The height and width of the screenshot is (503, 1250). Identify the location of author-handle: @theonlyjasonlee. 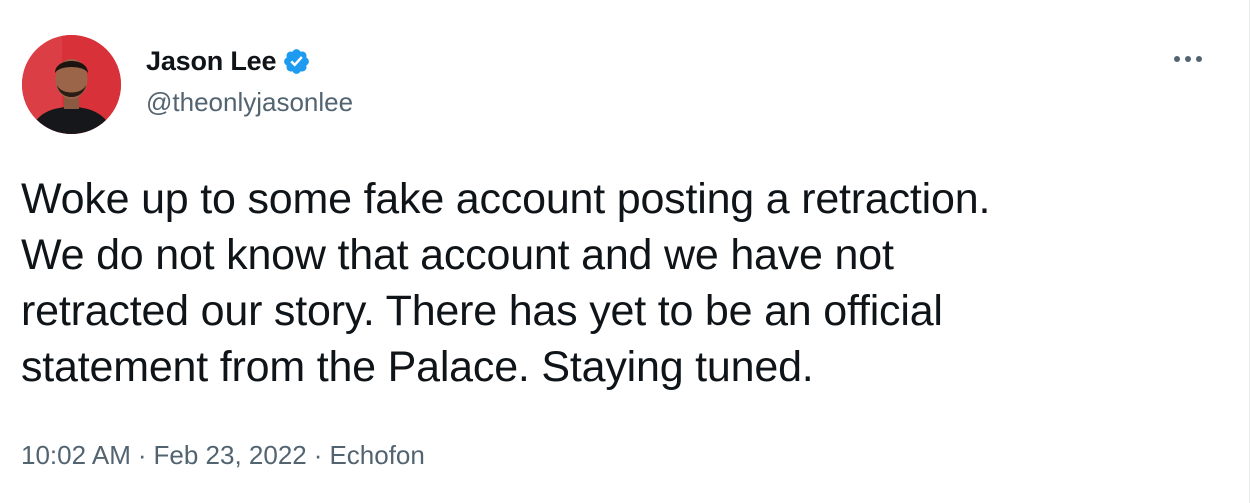
(249, 102).